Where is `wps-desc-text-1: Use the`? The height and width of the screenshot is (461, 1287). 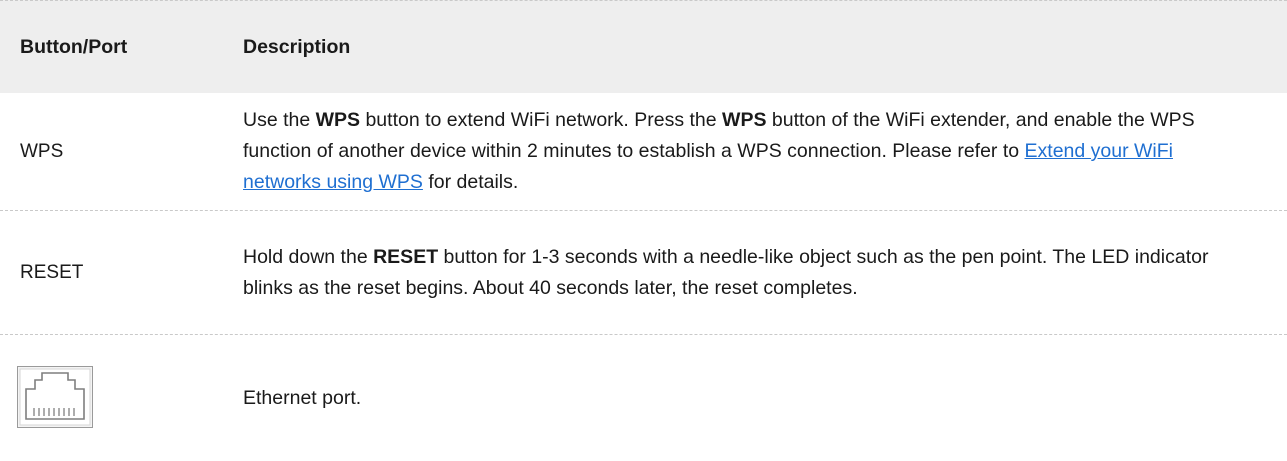
wps-desc-text-1: Use the is located at coordinates (279, 120).